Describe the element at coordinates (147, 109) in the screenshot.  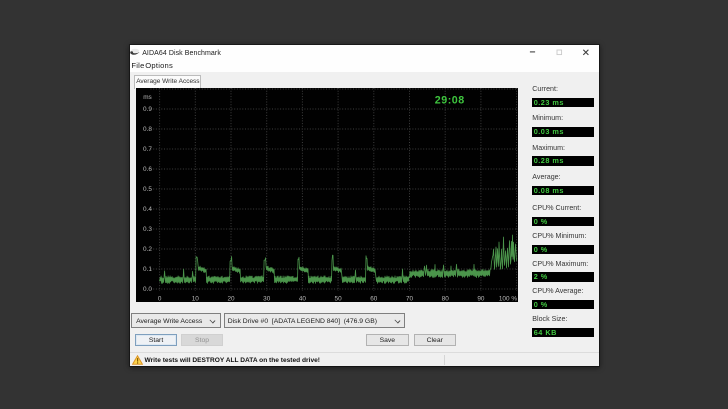
I see `svg-text: 0.9` at that location.